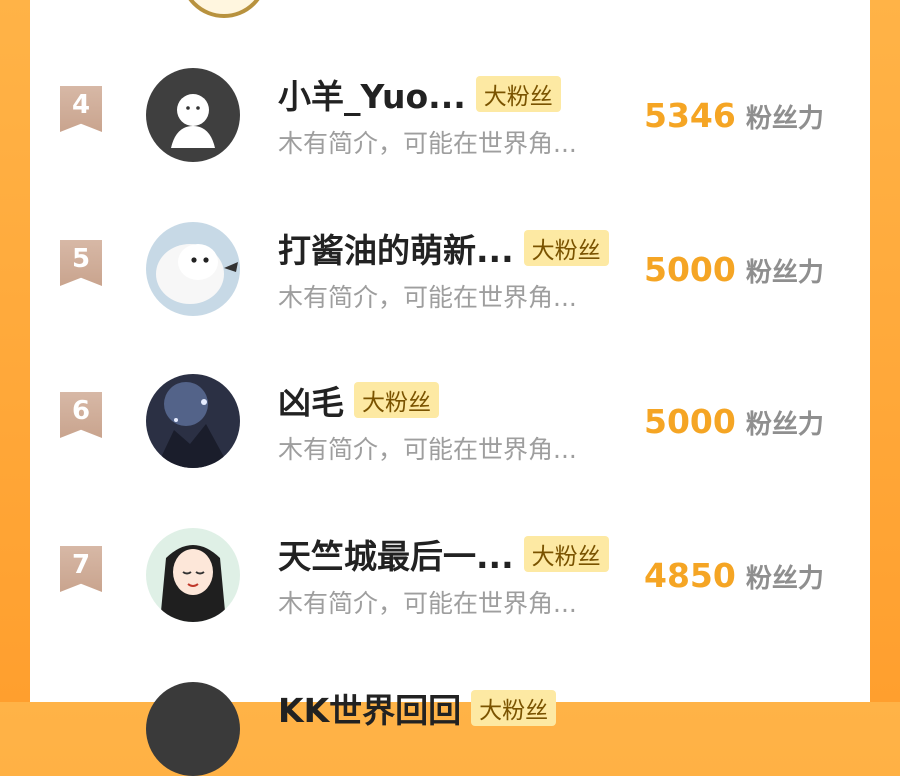 The width and height of the screenshot is (900, 776). What do you see at coordinates (224, 9) in the screenshot?
I see `avatar-rank-3-partial` at bounding box center [224, 9].